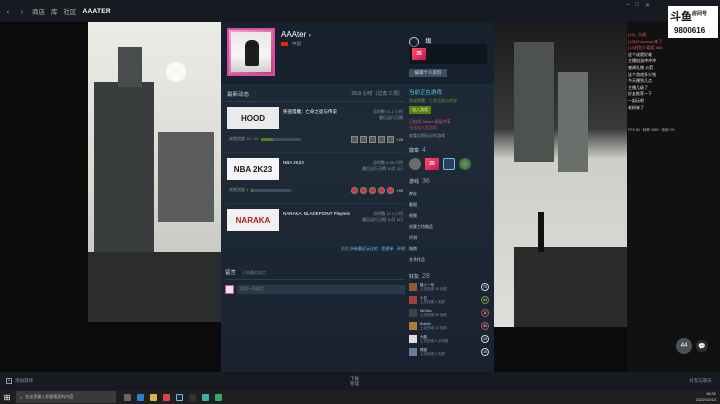 This screenshot has width=720, height=404. I want to click on friend-row: NiGhtw 上次在线 25 天前 11, so click(449, 312).